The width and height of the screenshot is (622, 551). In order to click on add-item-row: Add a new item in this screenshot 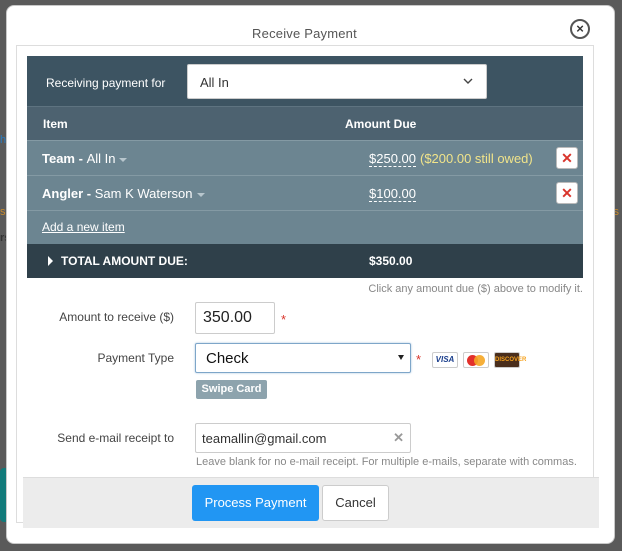, I will do `click(305, 227)`.